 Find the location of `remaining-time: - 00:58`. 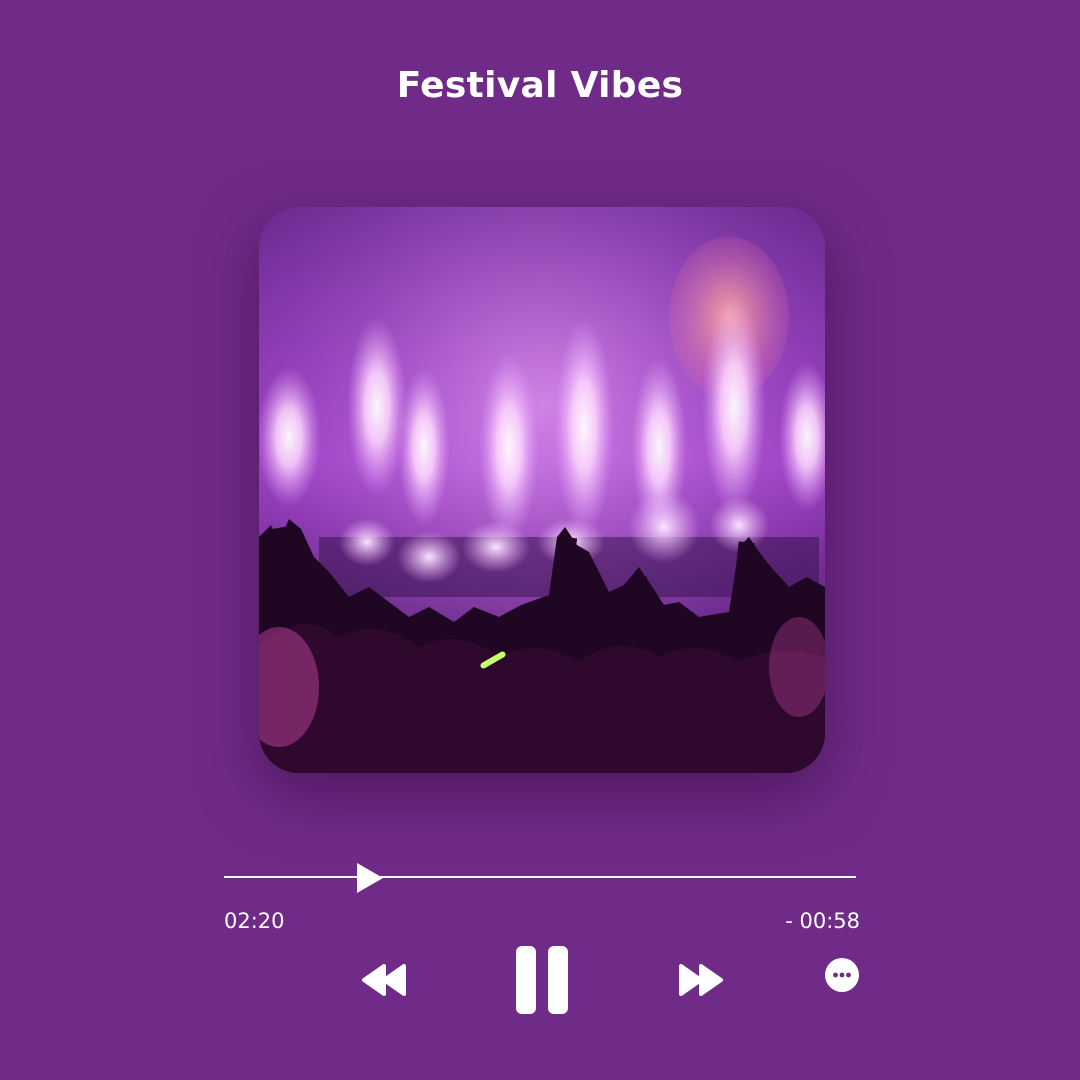

remaining-time: - 00:58 is located at coordinates (822, 921).